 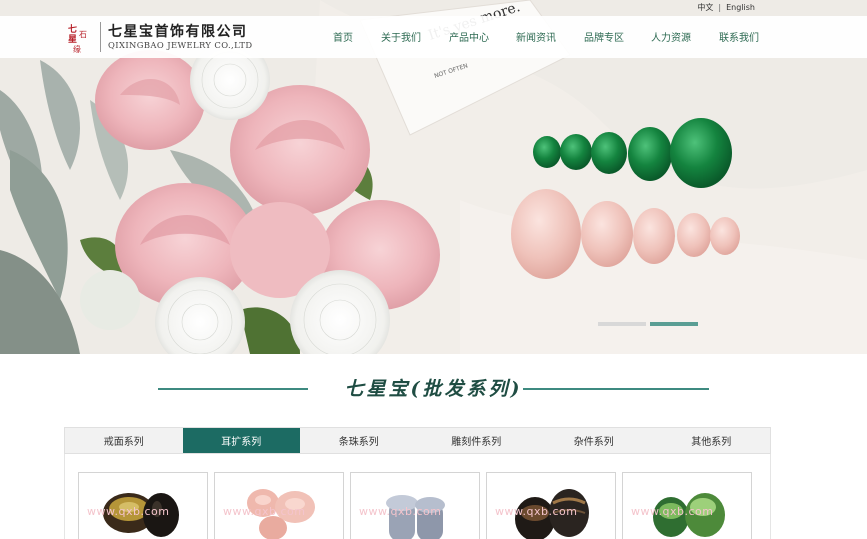 I want to click on main-nav: 首页 关于我们 产品中心 新闻资讯 品牌专区 人力资源 联系我们, so click(x=433, y=37).